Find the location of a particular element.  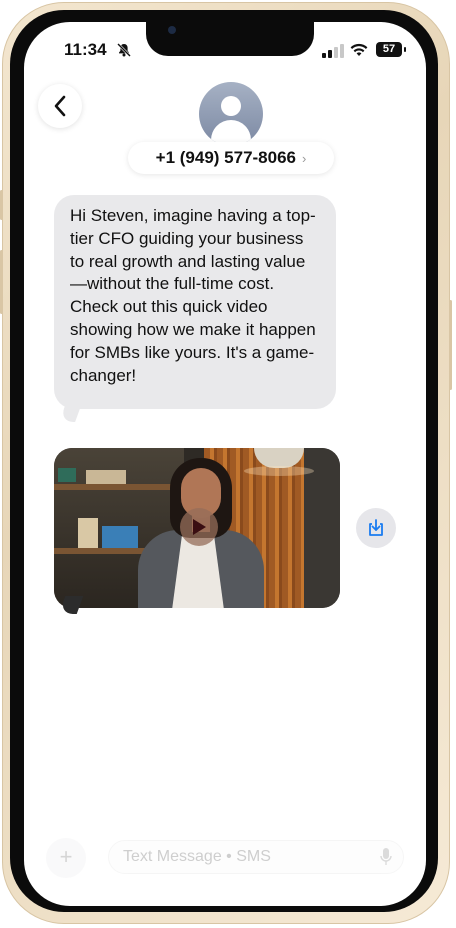

video-lamp-glow is located at coordinates (279, 471).